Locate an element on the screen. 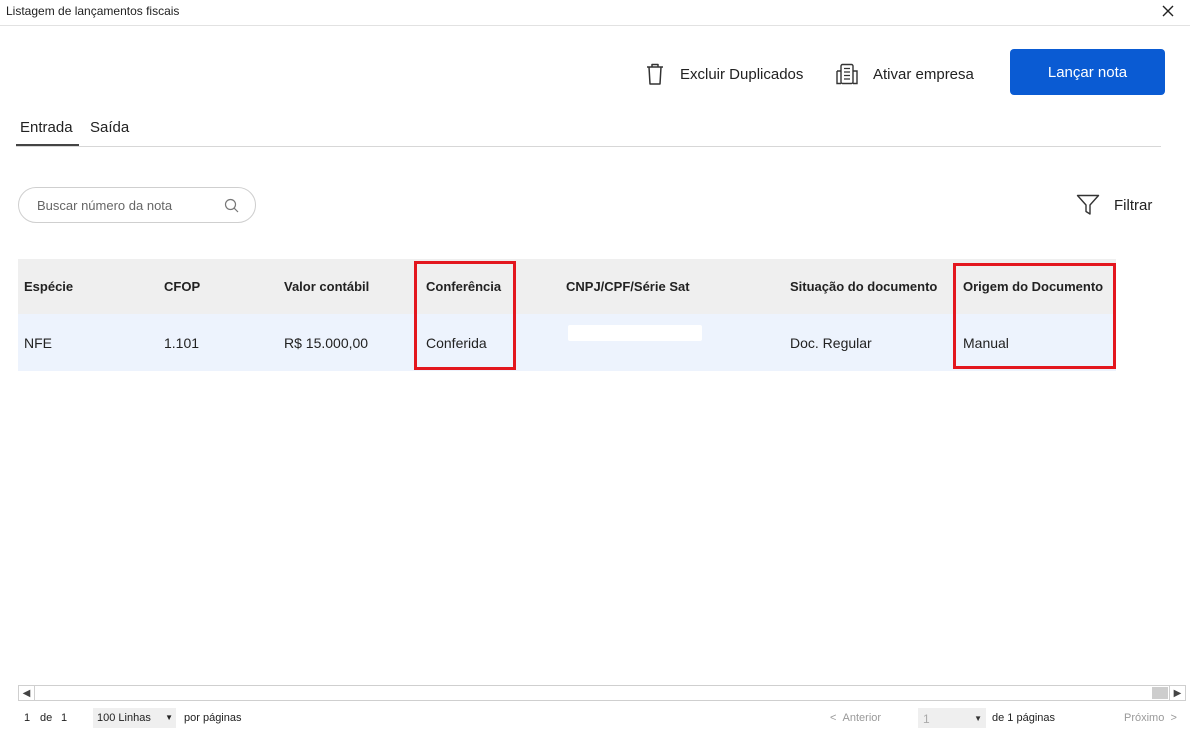 This screenshot has height=733, width=1190. column-header-especie: Espécie is located at coordinates (48, 286).